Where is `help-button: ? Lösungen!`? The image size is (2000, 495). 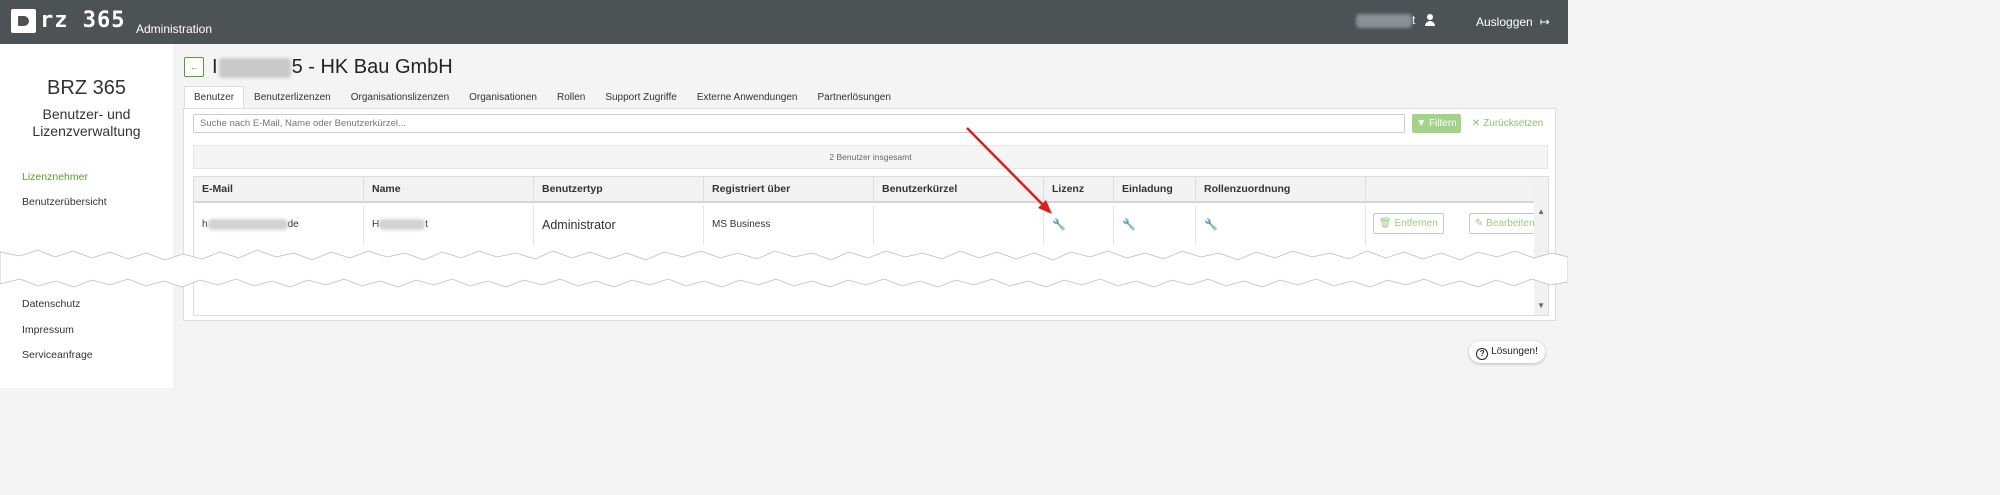
help-button: ? Lösungen! is located at coordinates (1507, 352).